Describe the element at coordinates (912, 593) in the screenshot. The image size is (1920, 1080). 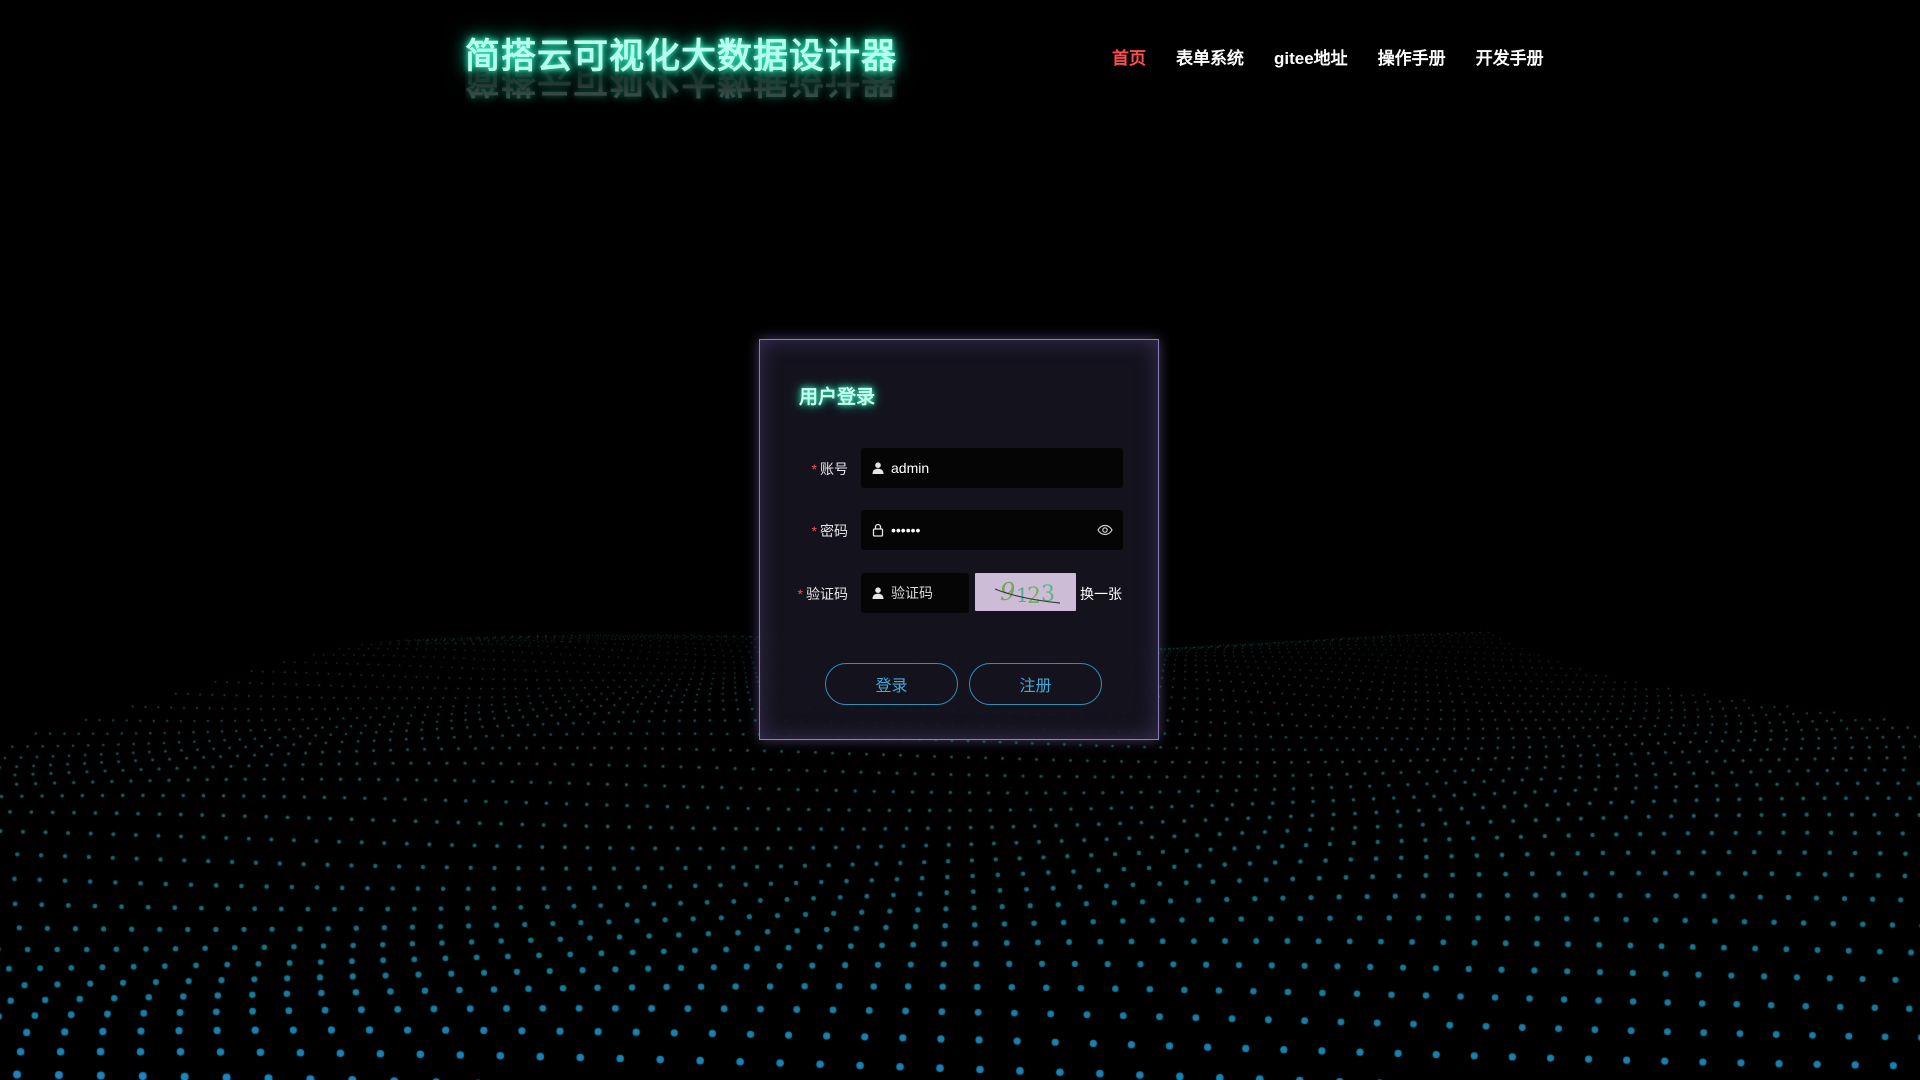
I see `captcha-placeholder: 验证码` at that location.